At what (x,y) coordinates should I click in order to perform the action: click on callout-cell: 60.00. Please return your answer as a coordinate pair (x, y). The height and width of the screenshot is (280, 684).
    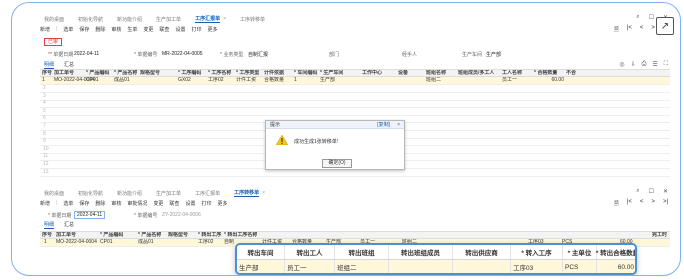
    Looking at the image, I should click on (616, 266).